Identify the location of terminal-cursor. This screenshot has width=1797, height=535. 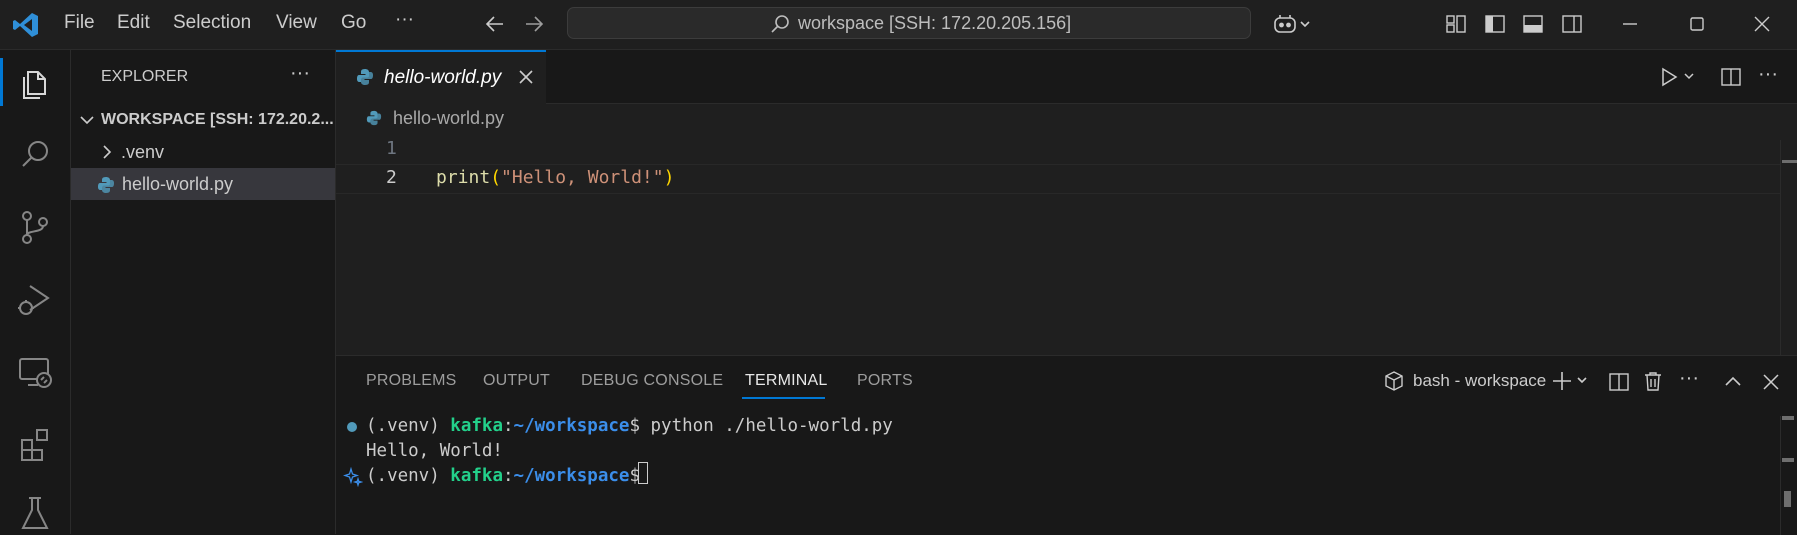
(643, 473).